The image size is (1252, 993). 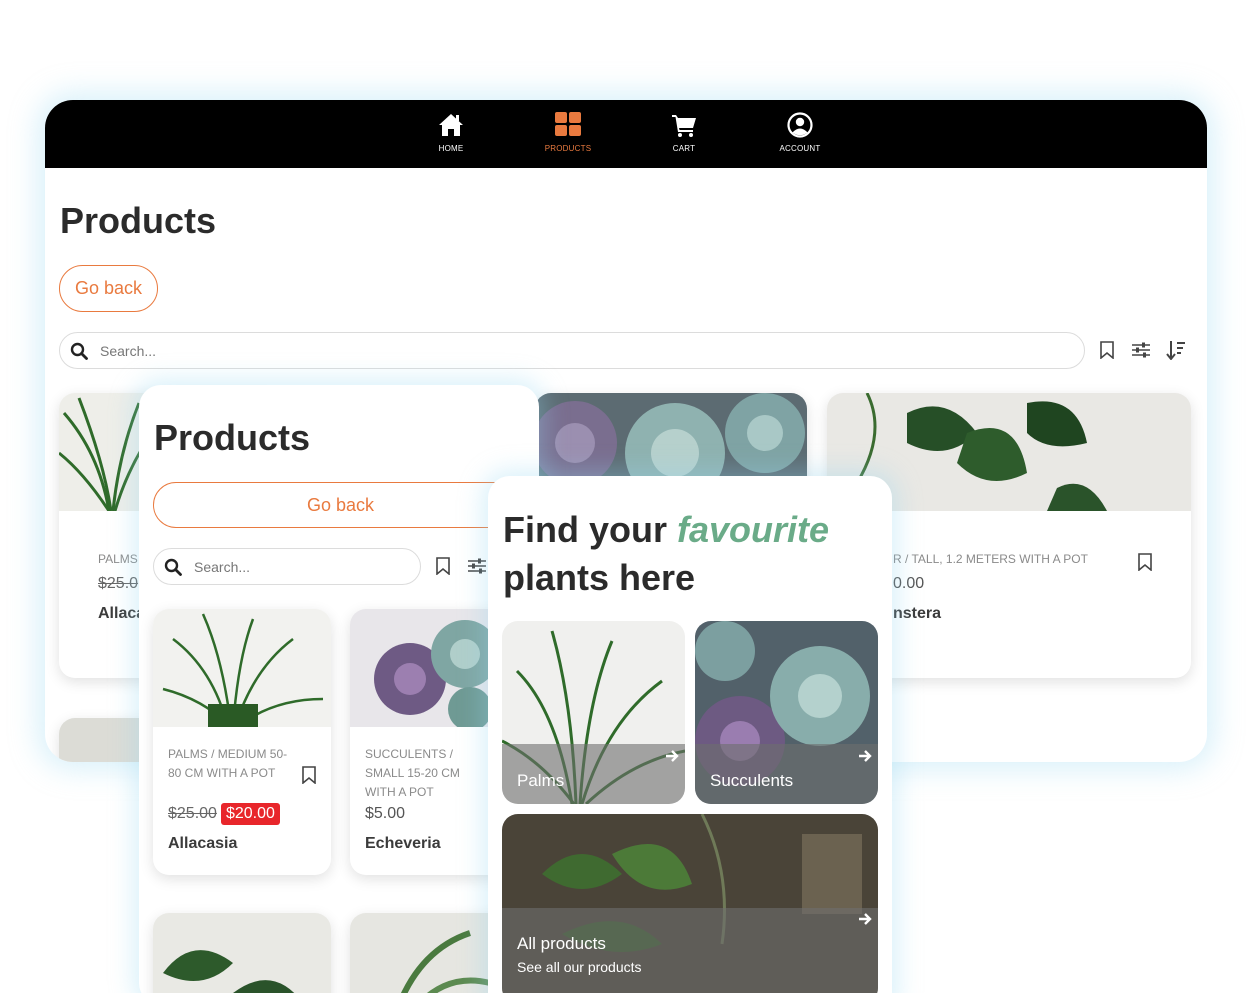 What do you see at coordinates (118, 559) in the screenshot?
I see `product-category: PALMS` at bounding box center [118, 559].